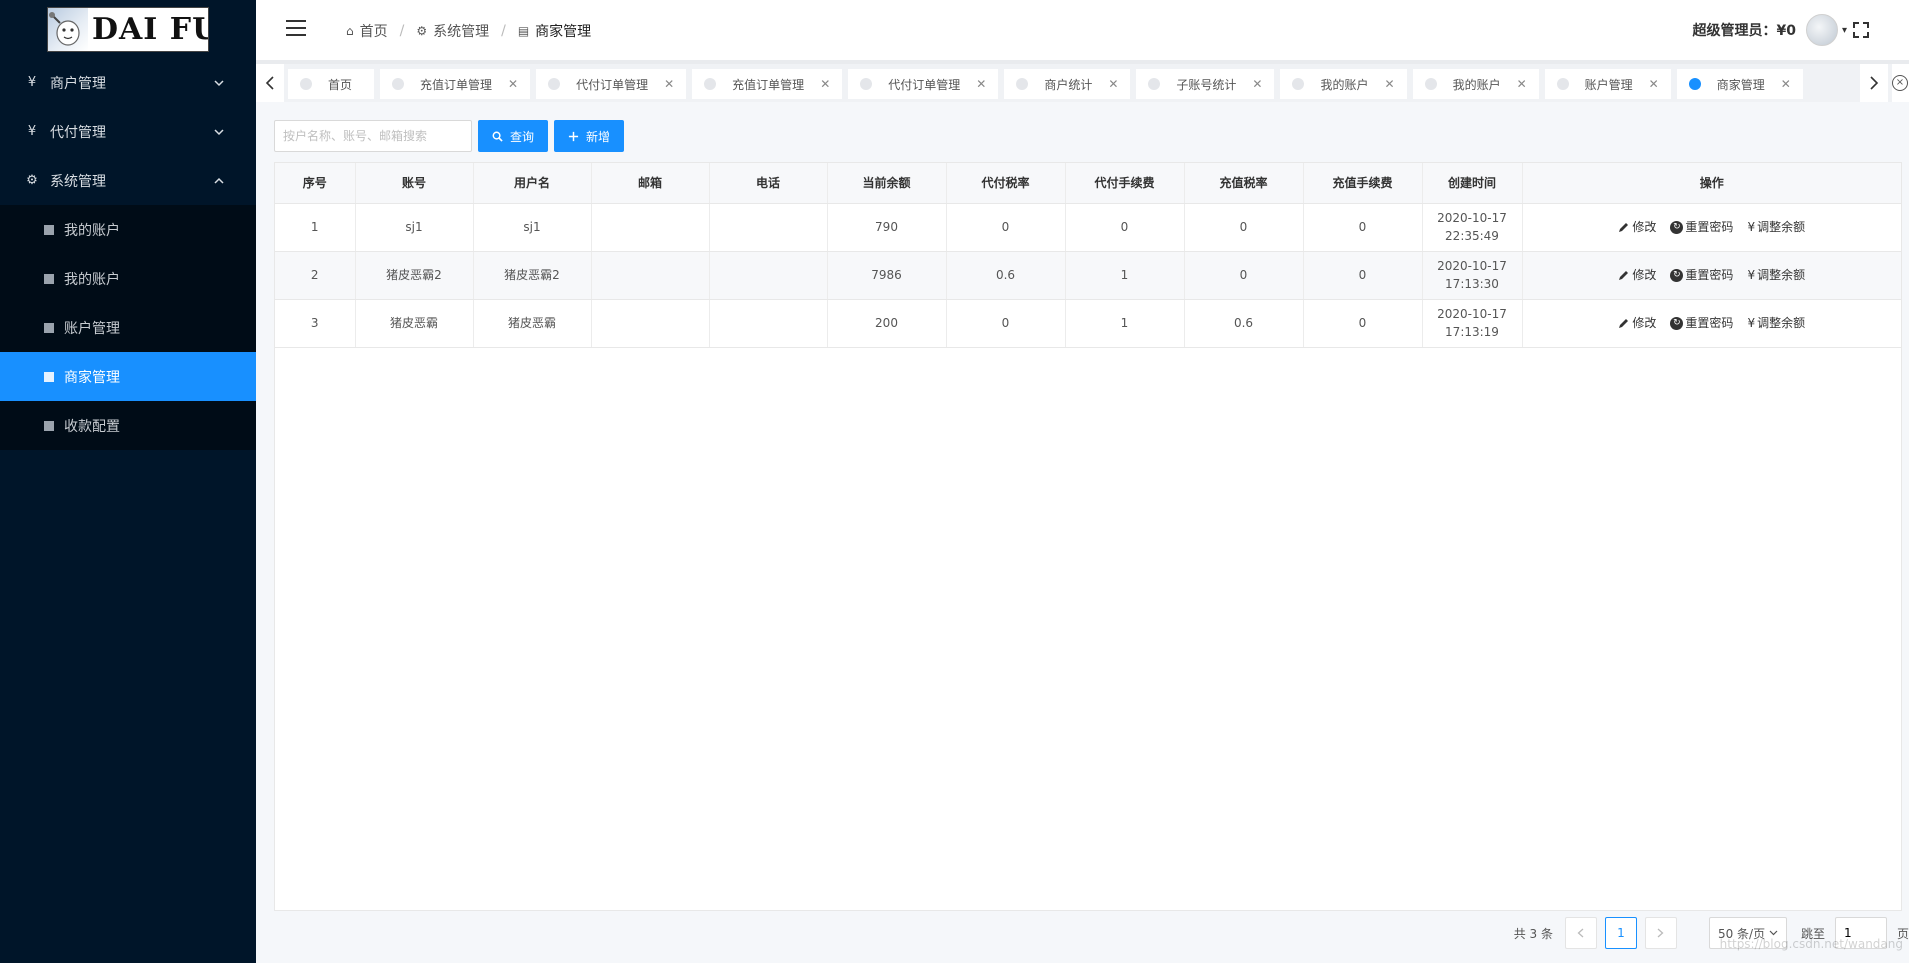 The image size is (1909, 963). I want to click on cell-balance: 790, so click(887, 227).